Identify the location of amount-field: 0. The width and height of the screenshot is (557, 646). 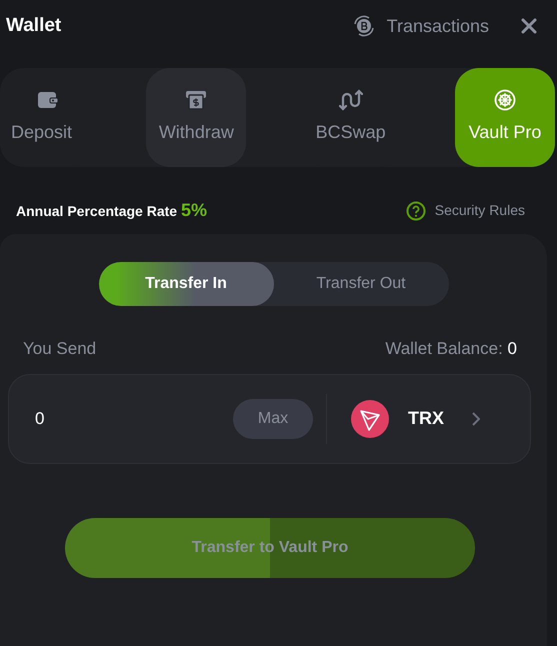
(130, 419).